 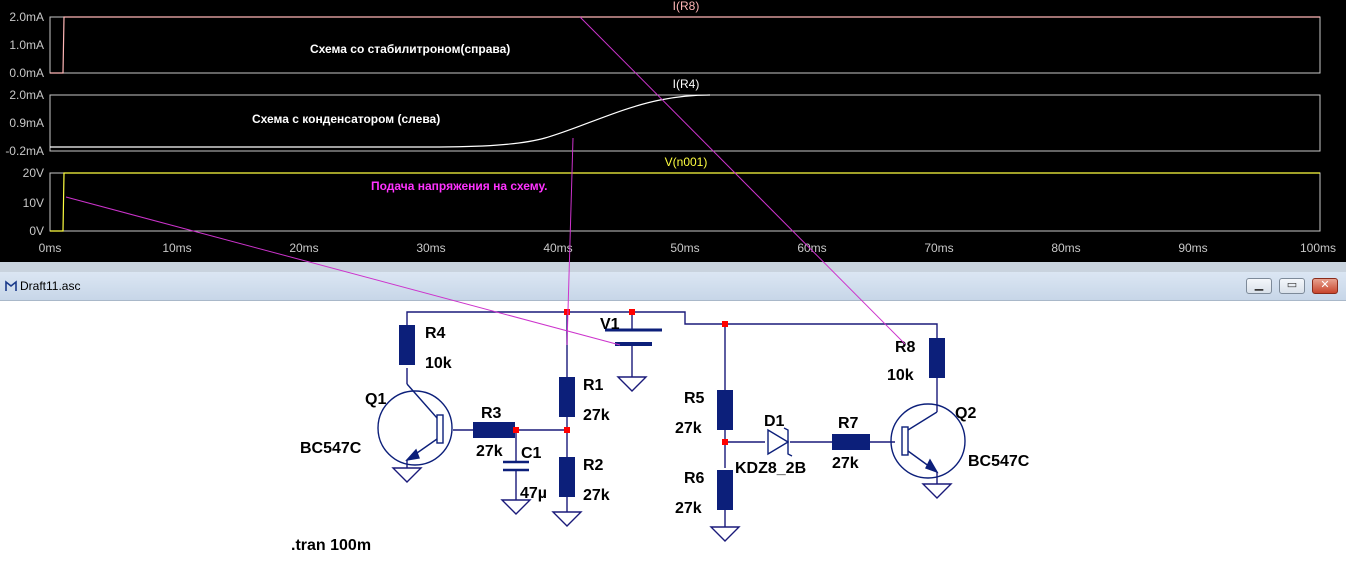 What do you see at coordinates (596, 495) in the screenshot?
I see `value-r2: 27k` at bounding box center [596, 495].